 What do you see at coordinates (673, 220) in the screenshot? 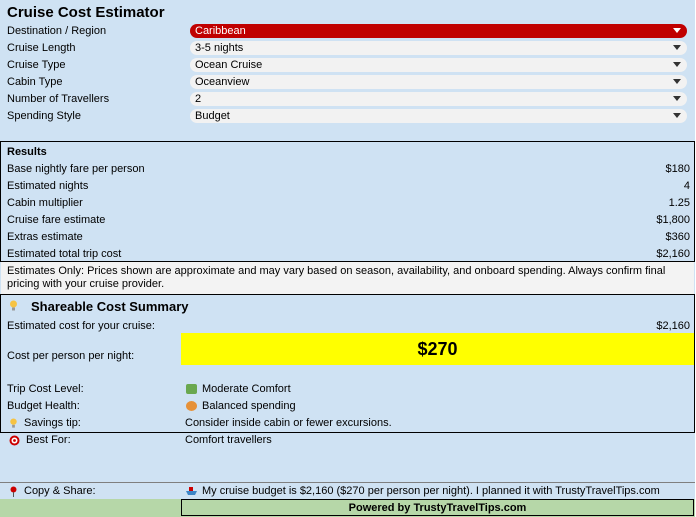
I see `result-value: $1,800` at bounding box center [673, 220].